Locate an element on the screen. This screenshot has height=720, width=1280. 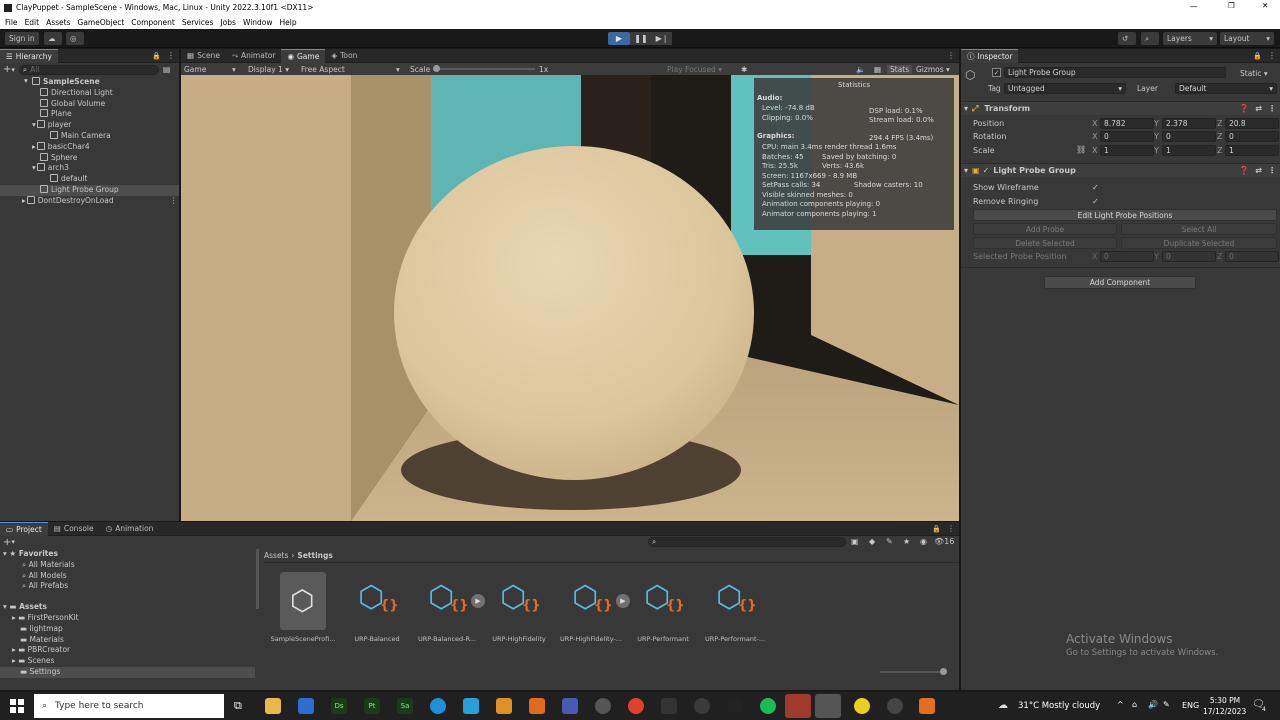
minimize-icon: — is located at coordinates (1194, 6).